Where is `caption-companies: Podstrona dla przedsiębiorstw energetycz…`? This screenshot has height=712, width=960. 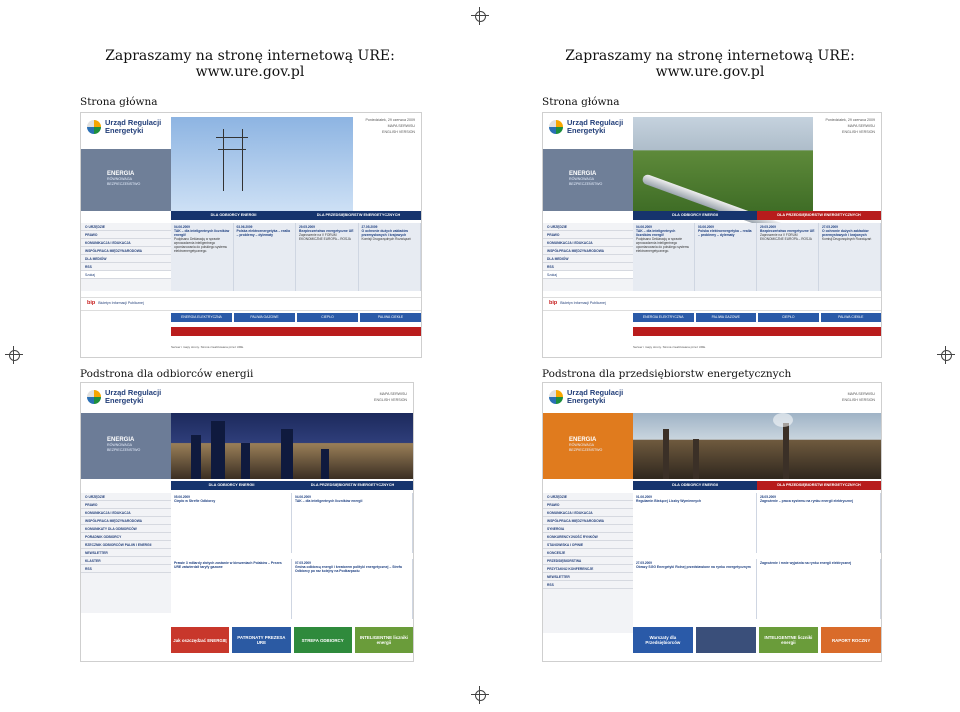 caption-companies: Podstrona dla przedsiębiorstw energetycz… is located at coordinates (667, 374).